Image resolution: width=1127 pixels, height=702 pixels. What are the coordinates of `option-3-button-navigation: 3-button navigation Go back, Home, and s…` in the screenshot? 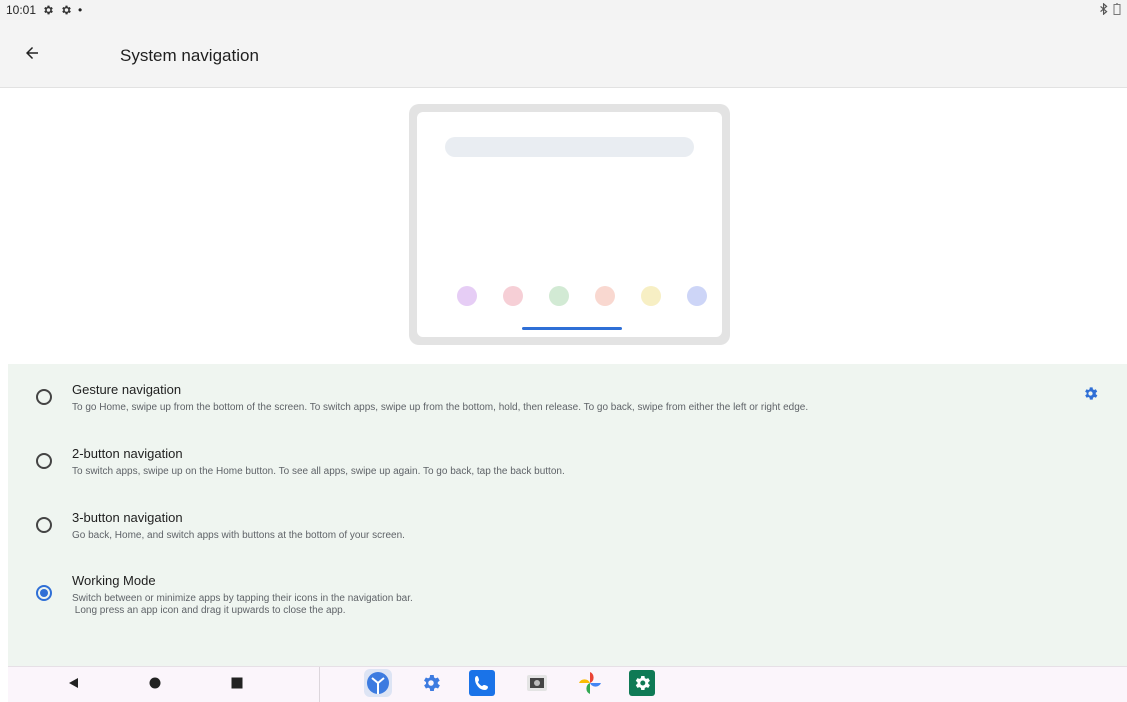 It's located at (567, 524).